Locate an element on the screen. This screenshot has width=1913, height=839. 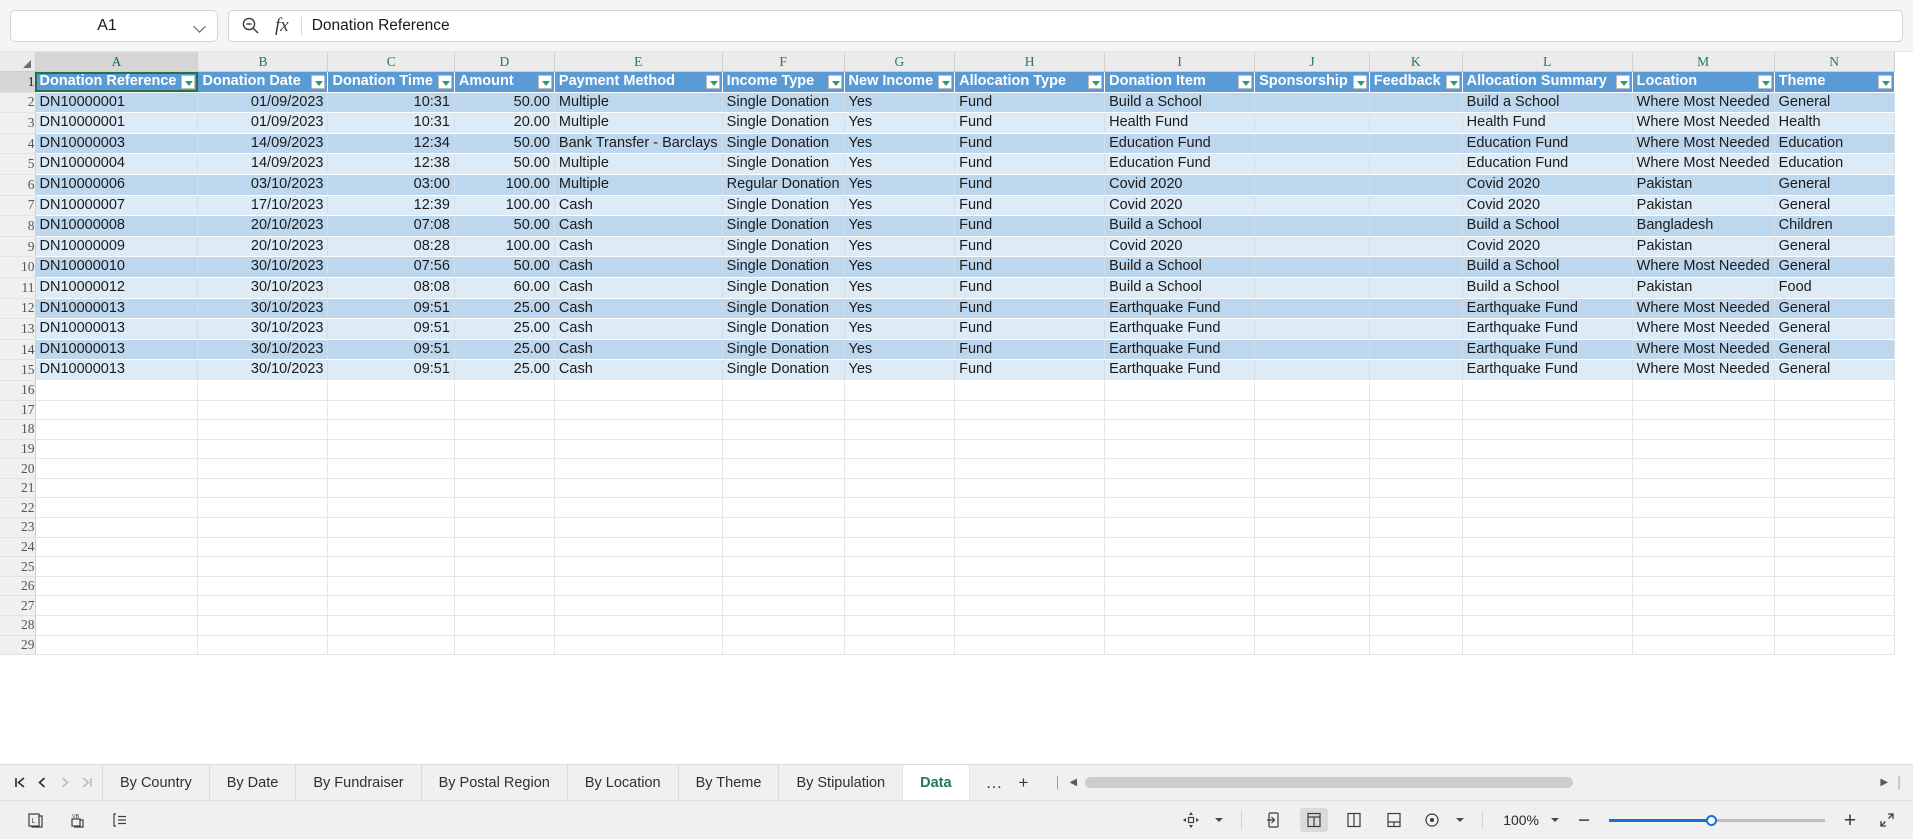
column-filter-header-3: Donation Time is located at coordinates (391, 82).